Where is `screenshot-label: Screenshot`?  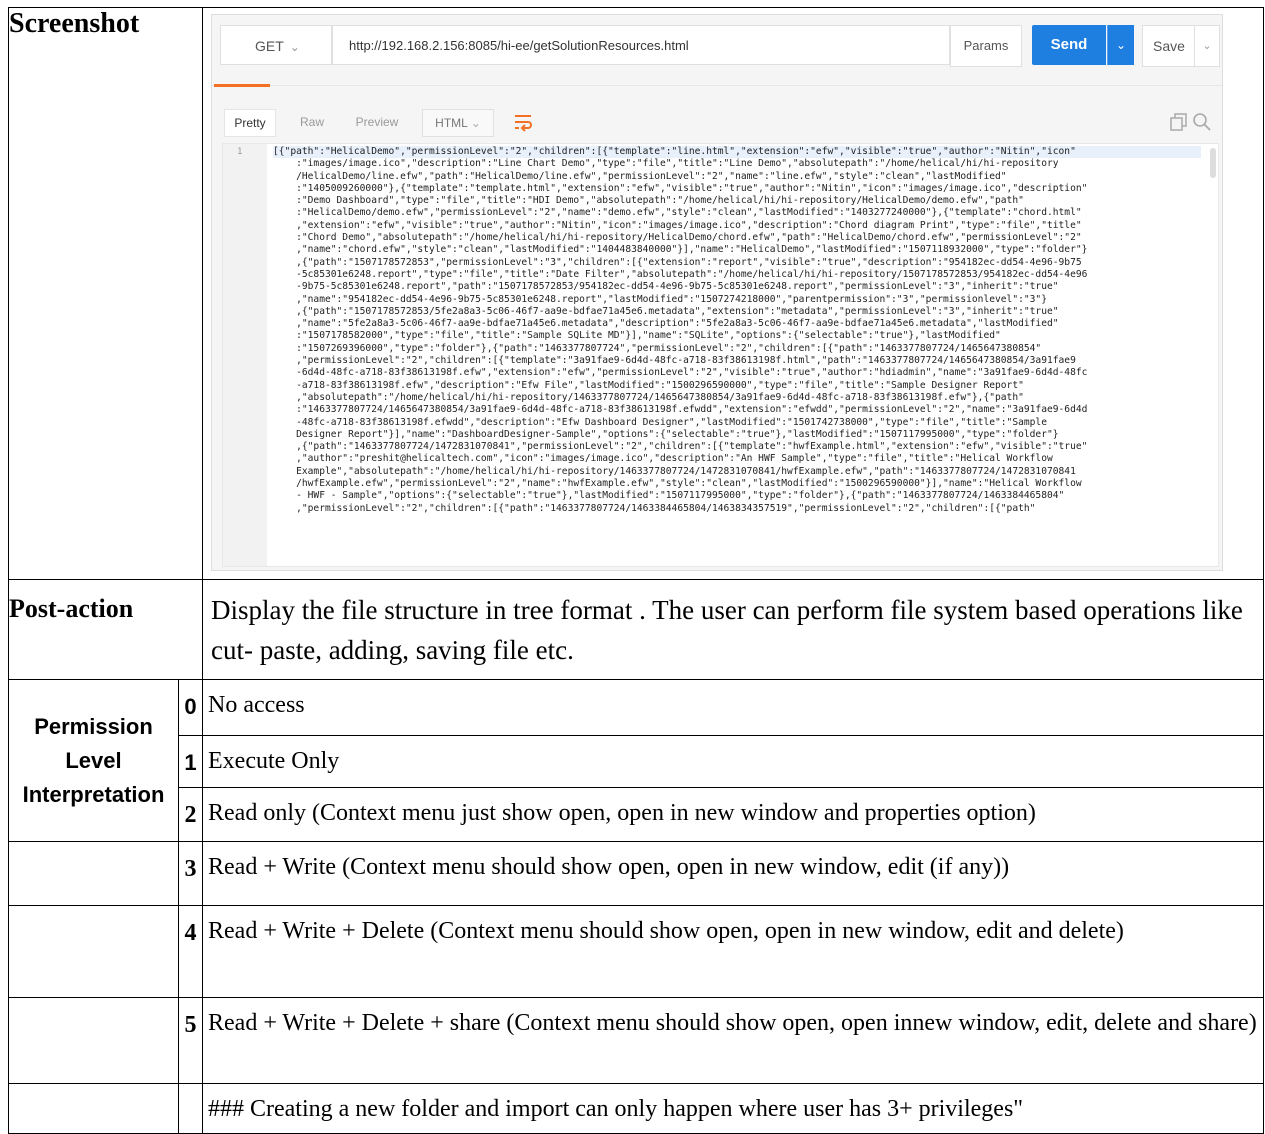
screenshot-label: Screenshot is located at coordinates (105, 293).